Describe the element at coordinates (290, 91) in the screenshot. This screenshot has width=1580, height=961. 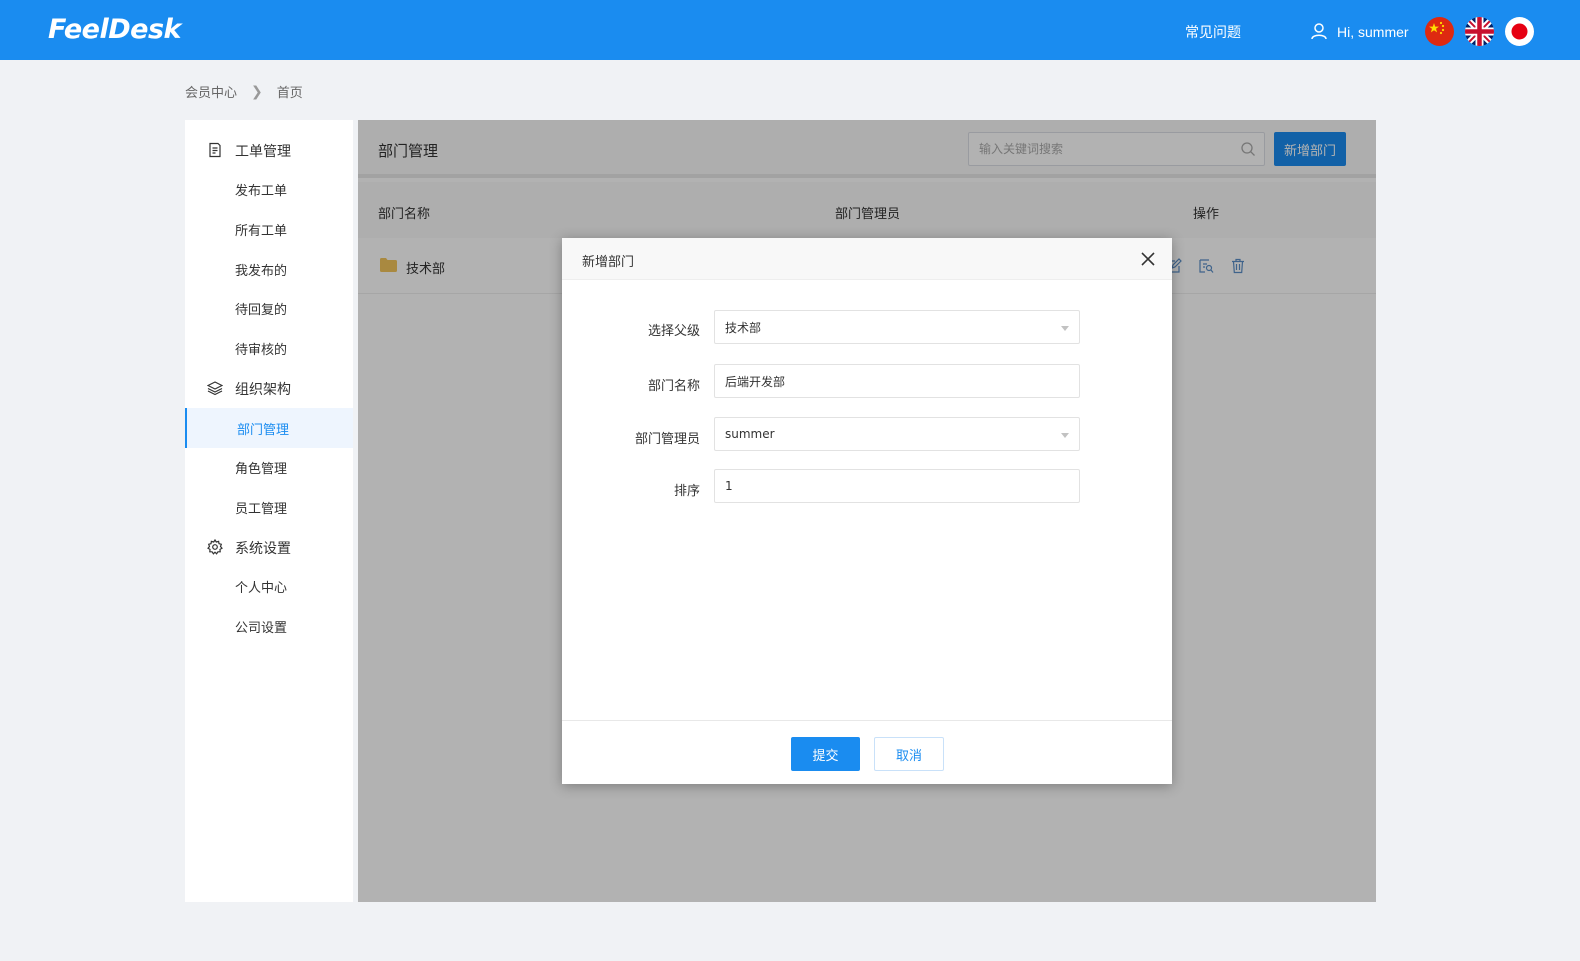
I see `breadcrumb-home: 首页` at that location.